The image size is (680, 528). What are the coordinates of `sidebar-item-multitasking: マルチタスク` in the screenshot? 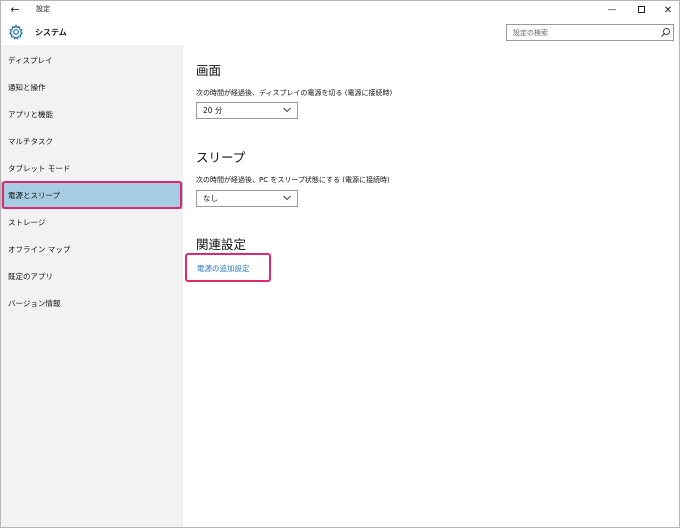 It's located at (92, 141).